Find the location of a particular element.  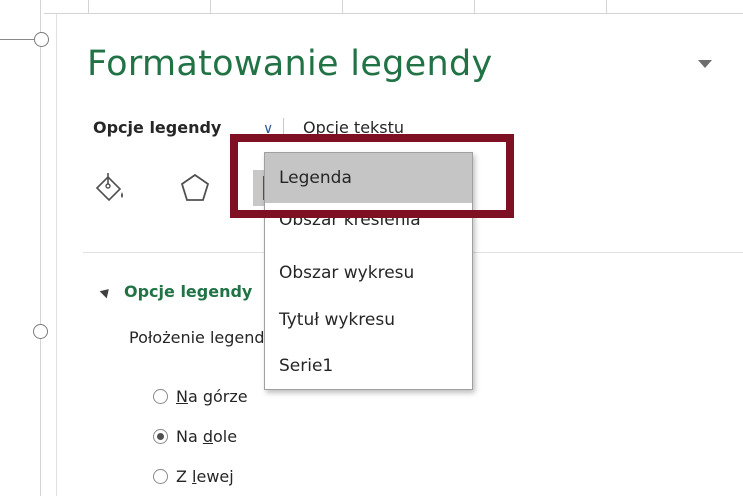

dropdown-item-series1: Serie1 is located at coordinates (368, 366).